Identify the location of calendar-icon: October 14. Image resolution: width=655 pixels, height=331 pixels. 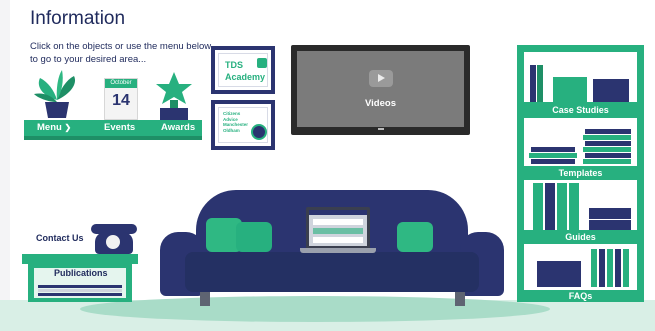
(121, 99).